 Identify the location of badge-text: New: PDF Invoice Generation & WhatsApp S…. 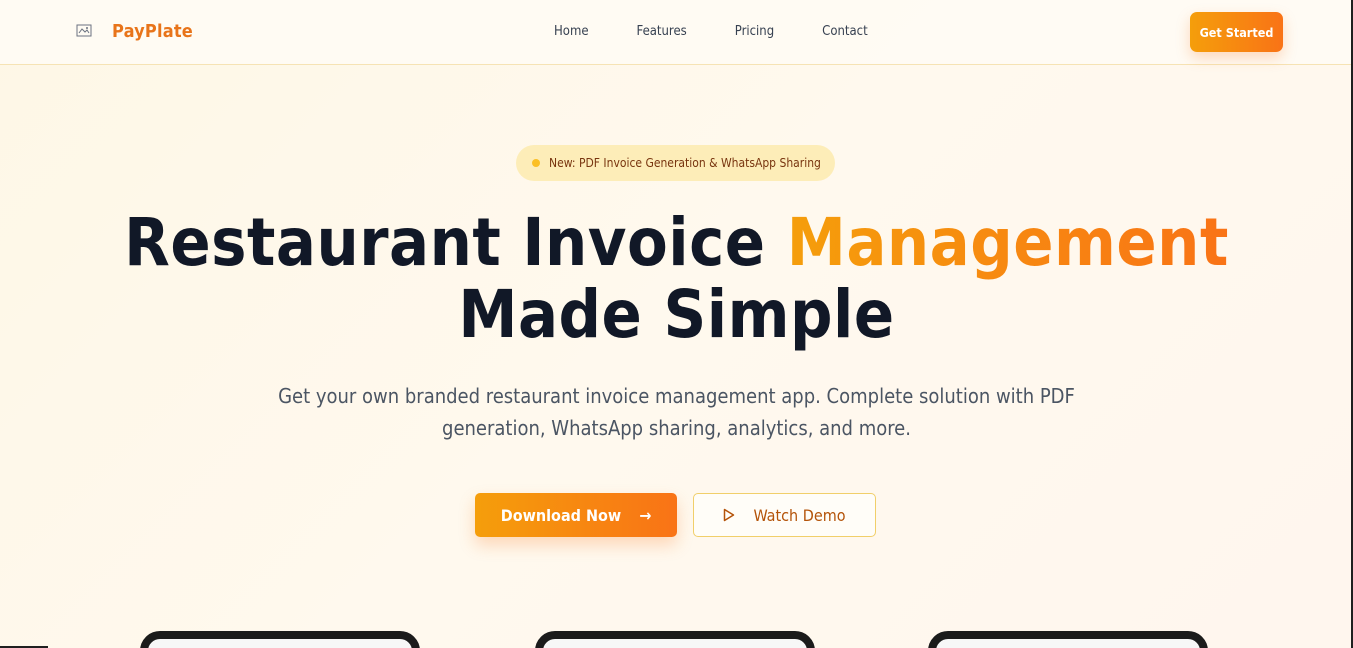
(685, 163).